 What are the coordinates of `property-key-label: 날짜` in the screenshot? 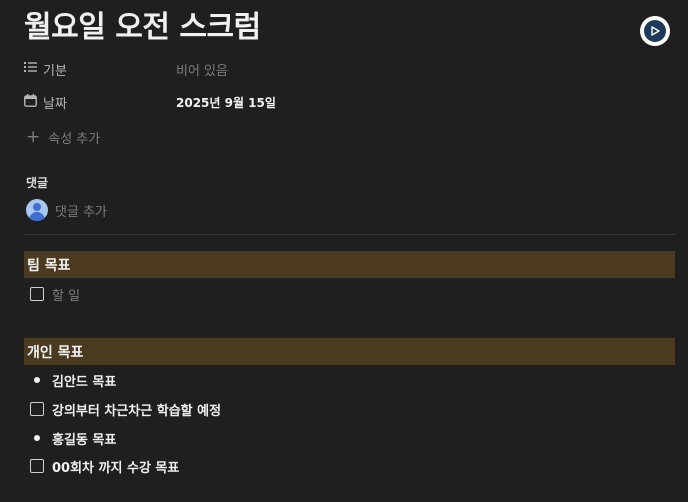 It's located at (55, 104).